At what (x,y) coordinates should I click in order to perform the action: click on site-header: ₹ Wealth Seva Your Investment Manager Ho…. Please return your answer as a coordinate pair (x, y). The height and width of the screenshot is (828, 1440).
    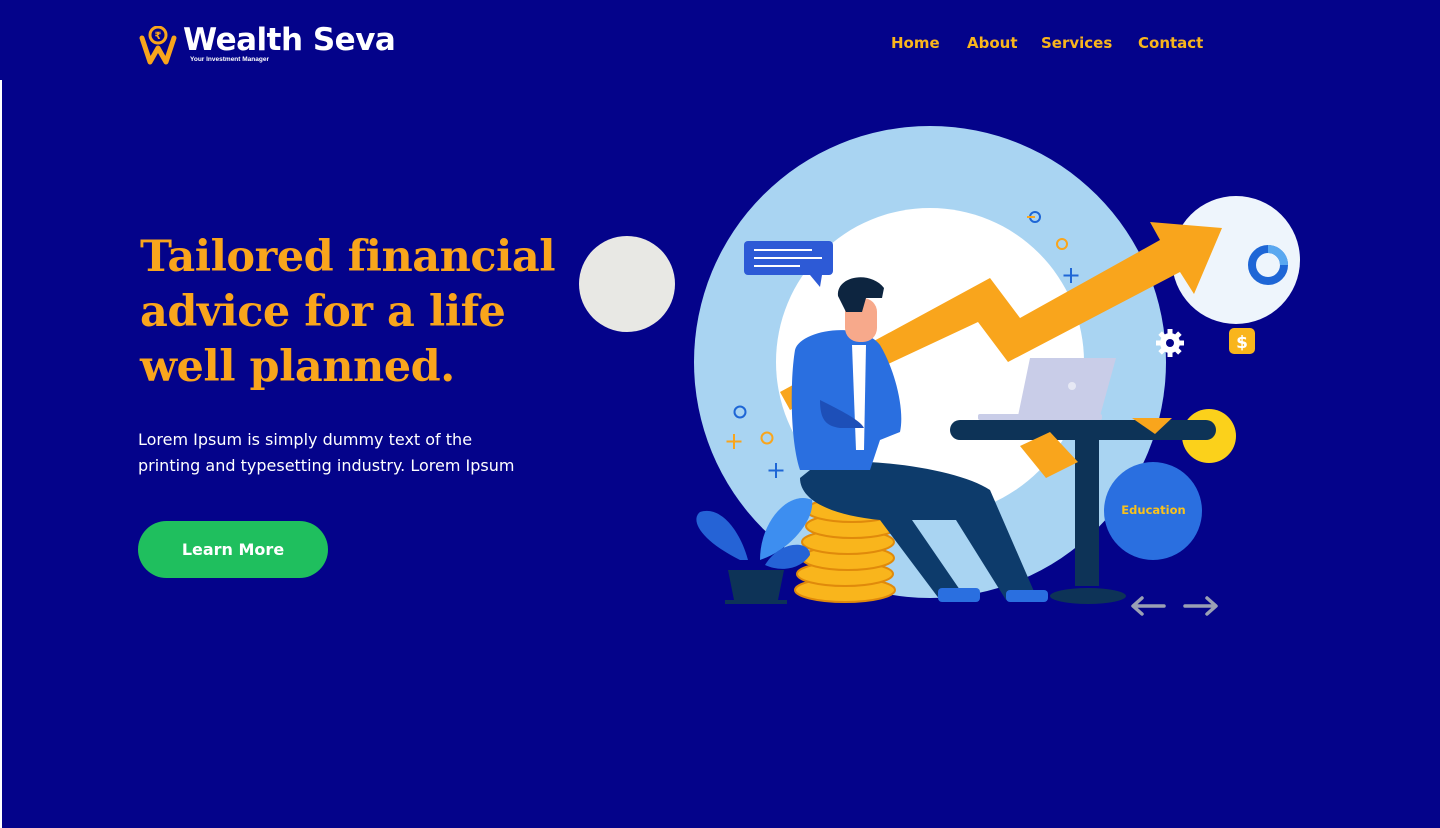
    Looking at the image, I should click on (720, 40).